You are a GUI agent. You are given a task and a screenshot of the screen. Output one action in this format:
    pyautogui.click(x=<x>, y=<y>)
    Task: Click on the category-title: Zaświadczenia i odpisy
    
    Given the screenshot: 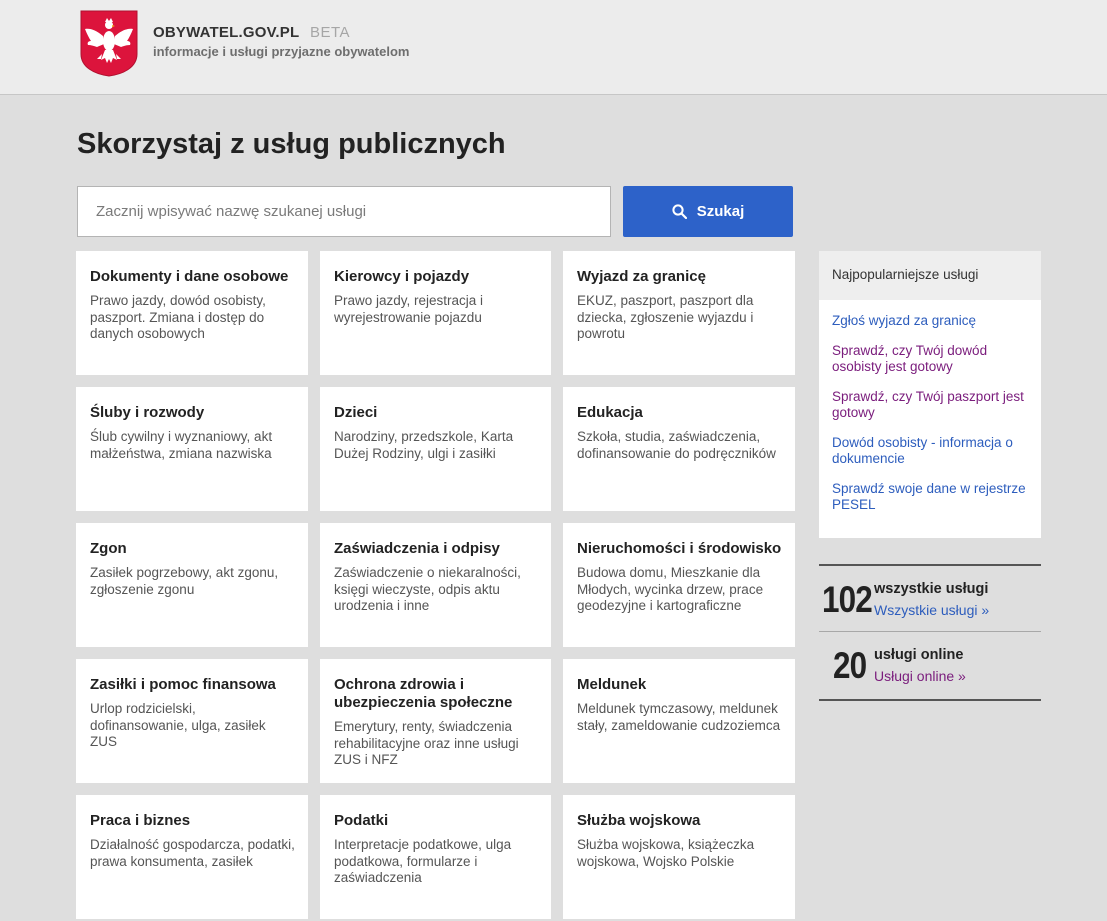 What is the action you would take?
    pyautogui.click(x=417, y=548)
    